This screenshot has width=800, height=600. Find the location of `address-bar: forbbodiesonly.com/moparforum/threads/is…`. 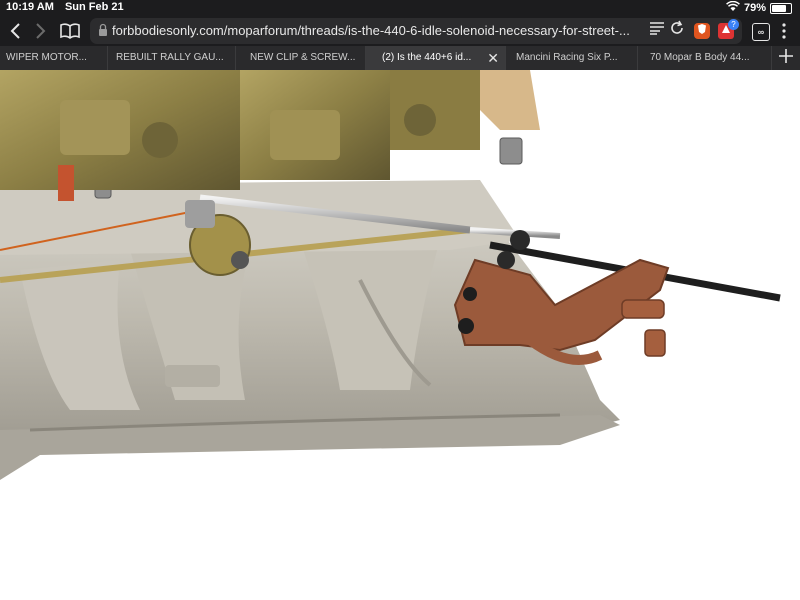

address-bar: forbbodiesonly.com/moparforum/threads/is… is located at coordinates (416, 31).